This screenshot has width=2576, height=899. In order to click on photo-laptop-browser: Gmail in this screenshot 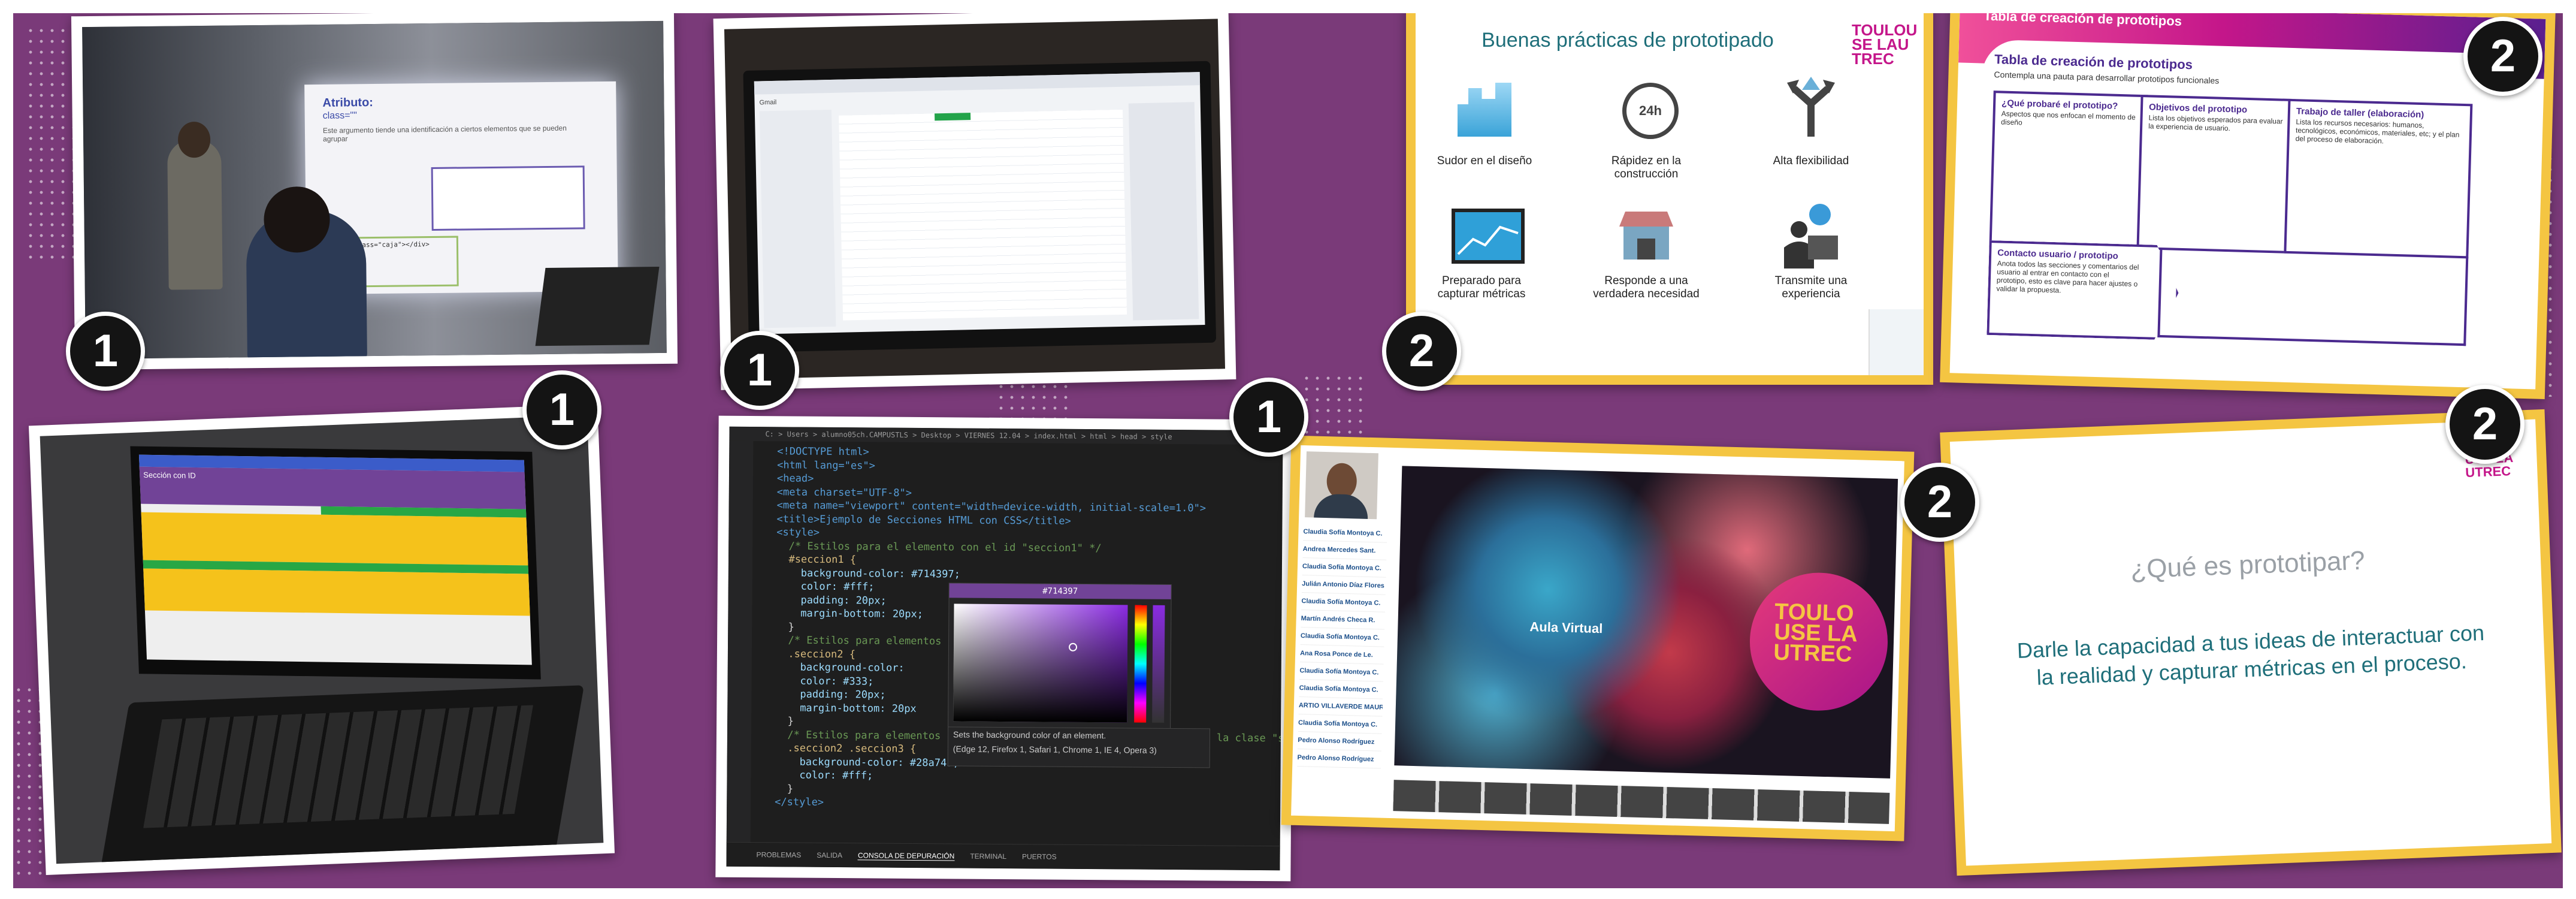, I will do `click(974, 201)`.